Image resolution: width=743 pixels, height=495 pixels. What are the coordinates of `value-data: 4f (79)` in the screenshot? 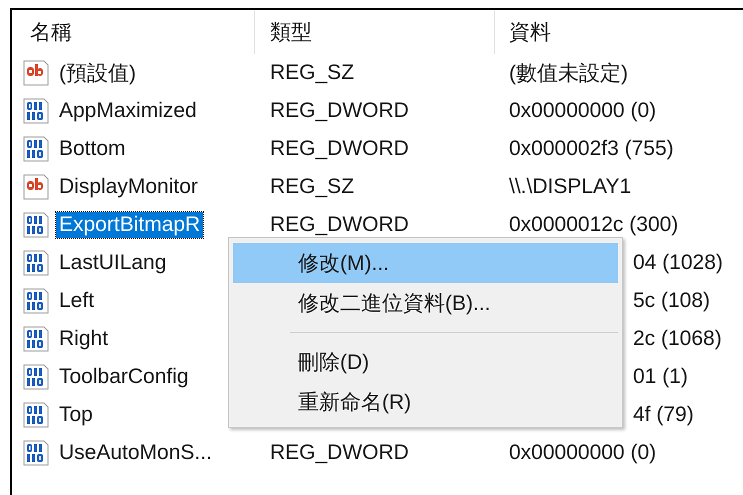 It's located at (663, 415).